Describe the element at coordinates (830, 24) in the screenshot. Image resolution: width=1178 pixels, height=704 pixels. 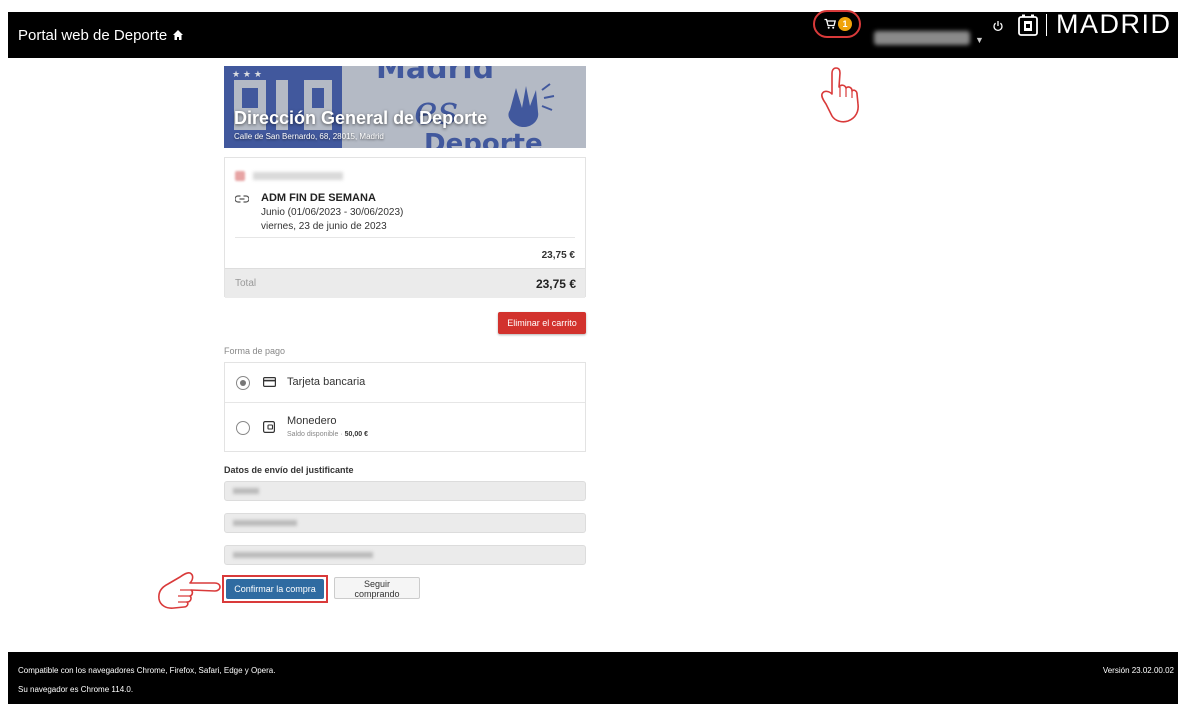
I see `cart-icon` at that location.